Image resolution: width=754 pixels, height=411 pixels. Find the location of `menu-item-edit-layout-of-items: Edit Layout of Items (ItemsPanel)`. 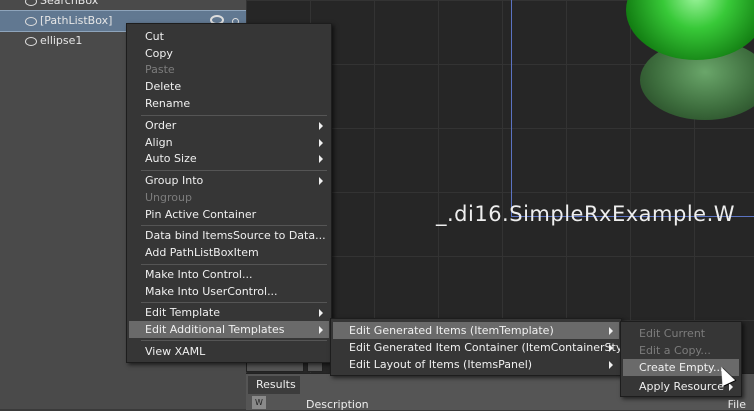

menu-item-edit-layout-of-items: Edit Layout of Items (ItemsPanel) is located at coordinates (476, 364).